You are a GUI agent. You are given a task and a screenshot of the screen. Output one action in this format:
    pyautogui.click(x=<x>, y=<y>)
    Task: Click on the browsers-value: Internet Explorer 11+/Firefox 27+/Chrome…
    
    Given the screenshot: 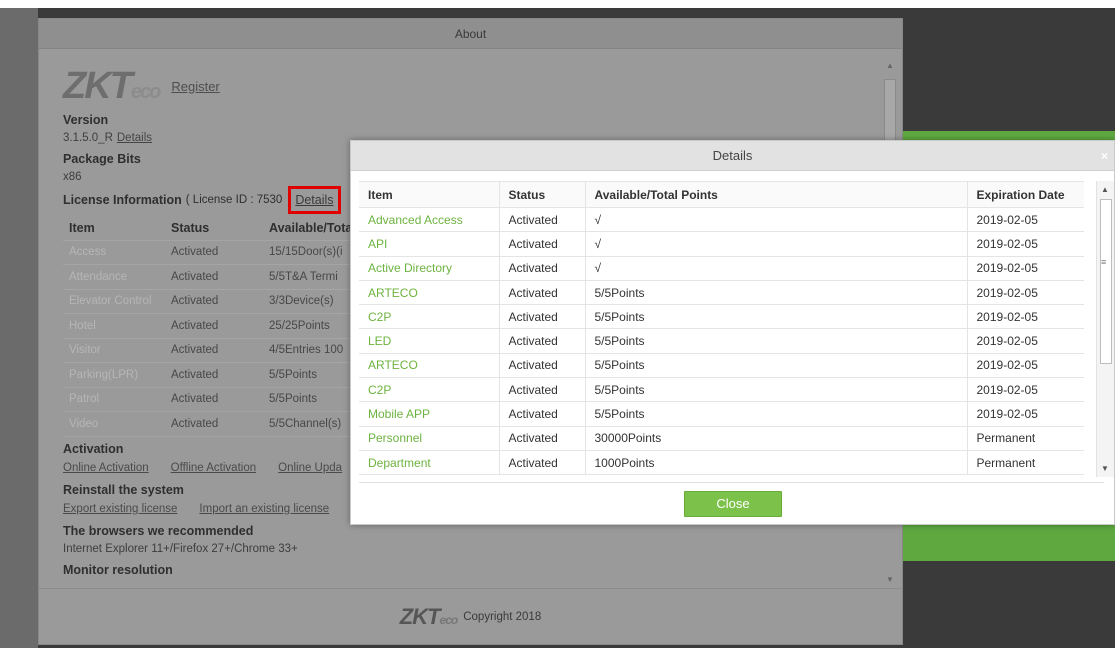 What is the action you would take?
    pyautogui.click(x=180, y=548)
    